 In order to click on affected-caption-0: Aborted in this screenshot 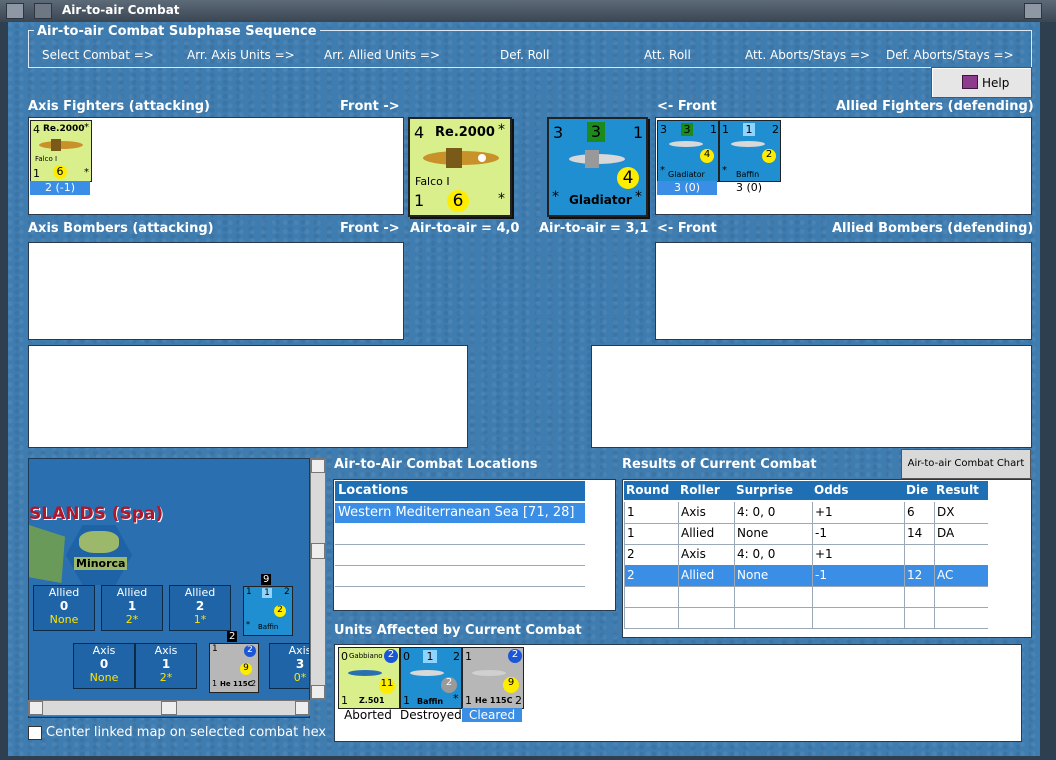, I will do `click(368, 715)`.